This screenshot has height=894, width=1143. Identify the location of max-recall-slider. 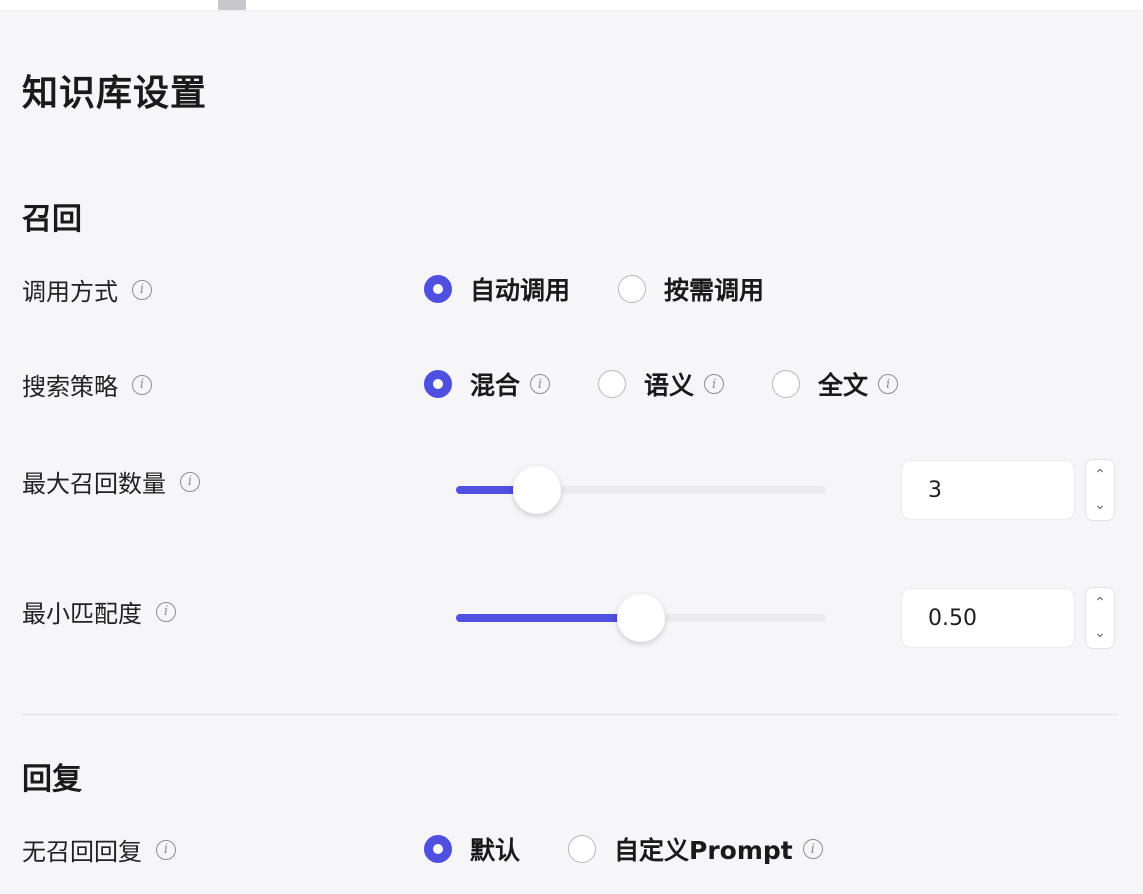
(641, 490).